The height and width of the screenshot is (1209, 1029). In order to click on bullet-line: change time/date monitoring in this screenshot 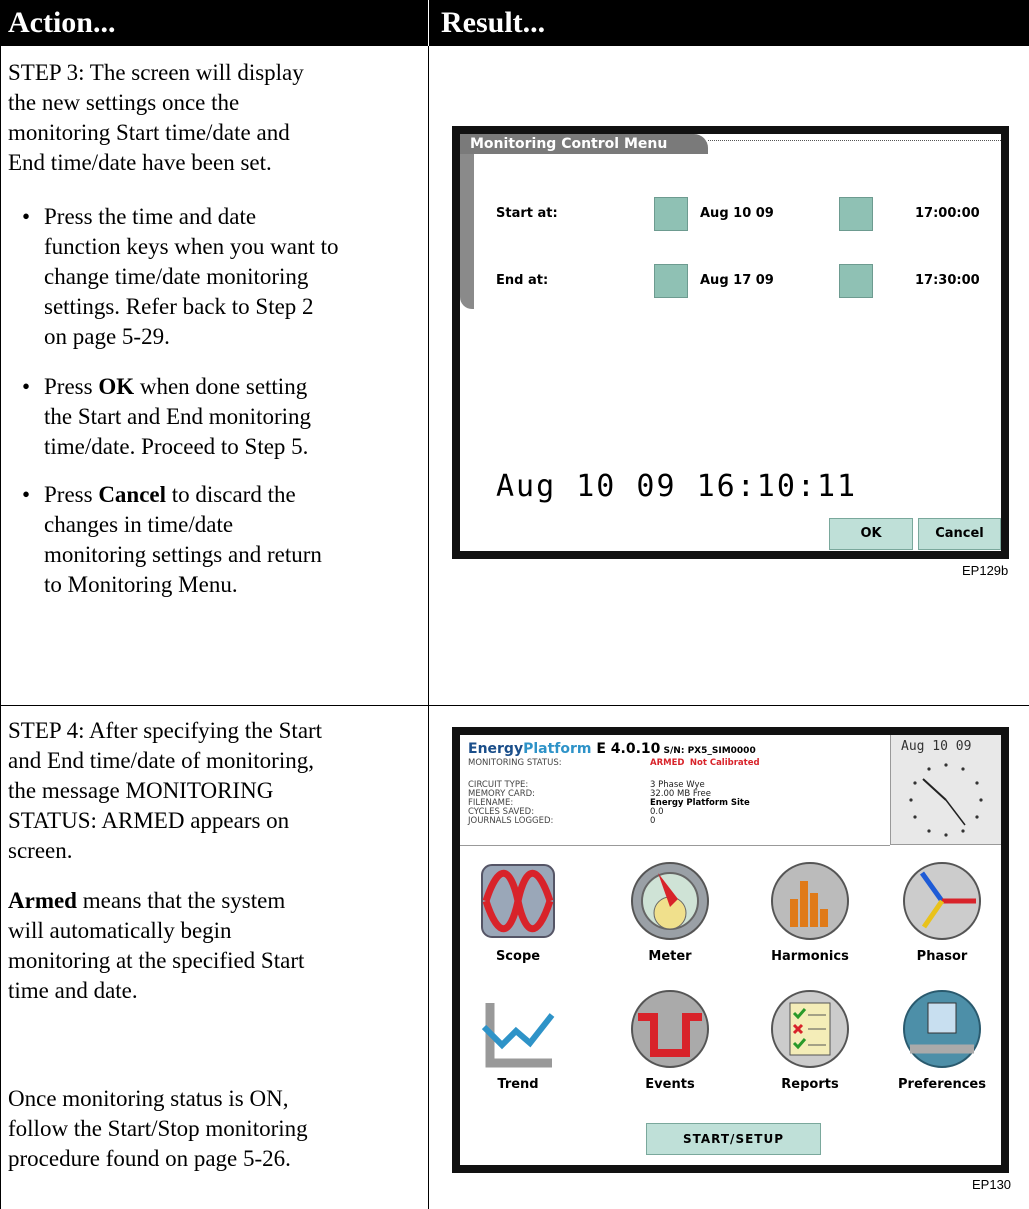, I will do `click(176, 276)`.